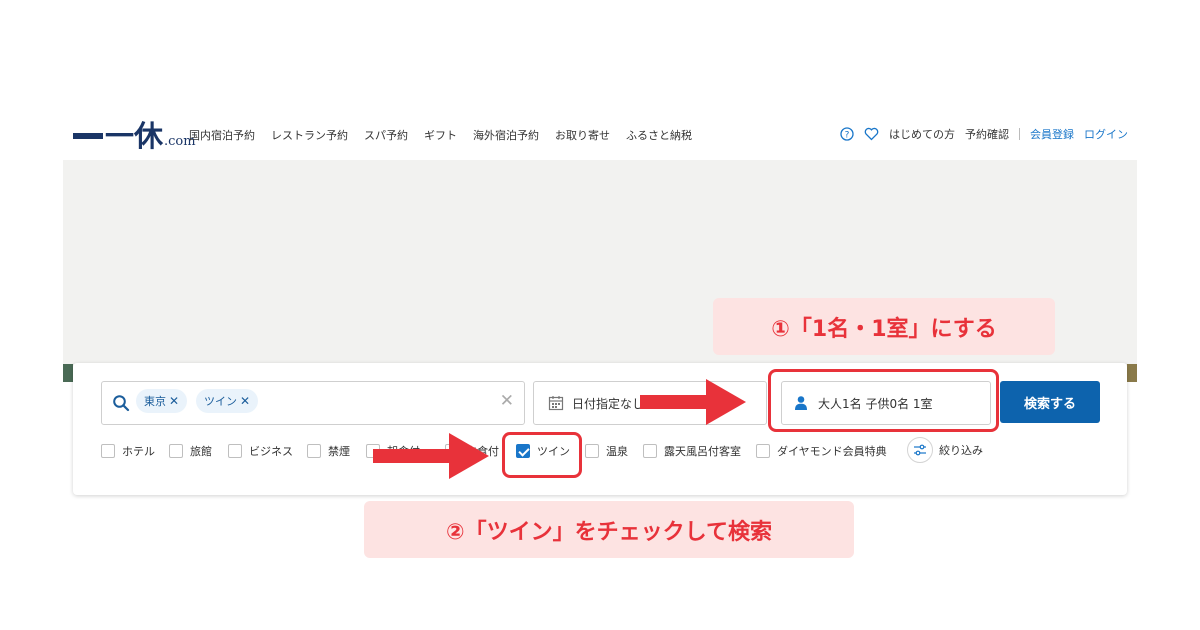 The width and height of the screenshot is (1200, 630). I want to click on filter-hotel: ホテル, so click(128, 451).